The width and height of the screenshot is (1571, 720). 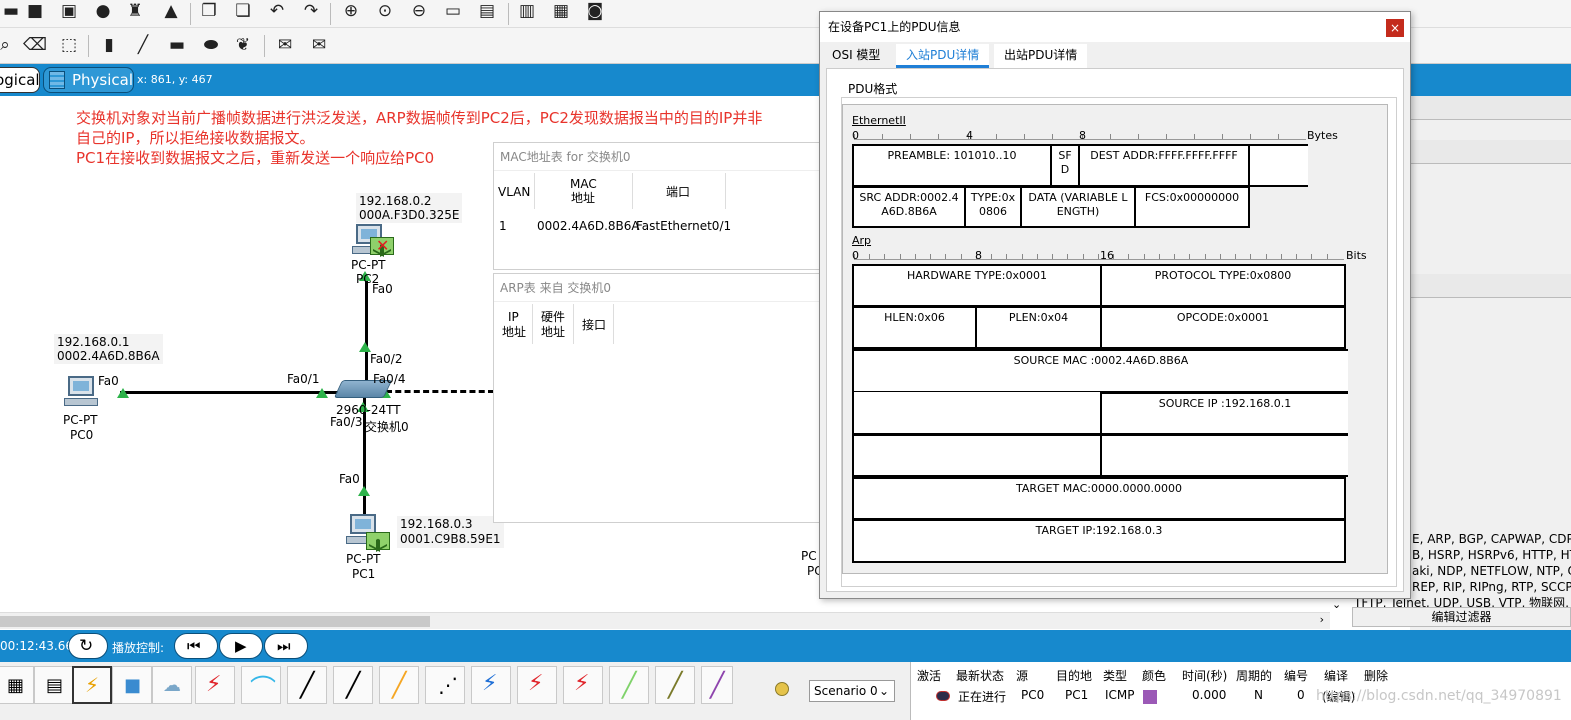 I want to click on save-icon: ■, so click(x=35, y=11).